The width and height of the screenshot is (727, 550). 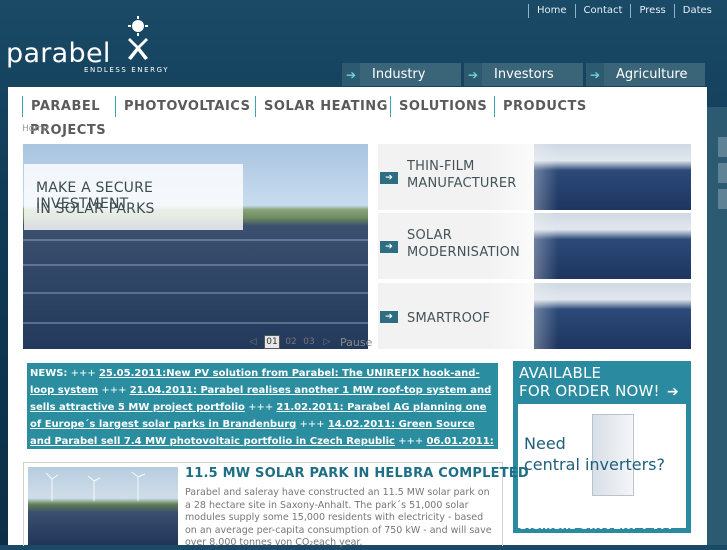 I want to click on tile-label-line1: SMARTROOF, so click(x=449, y=318).